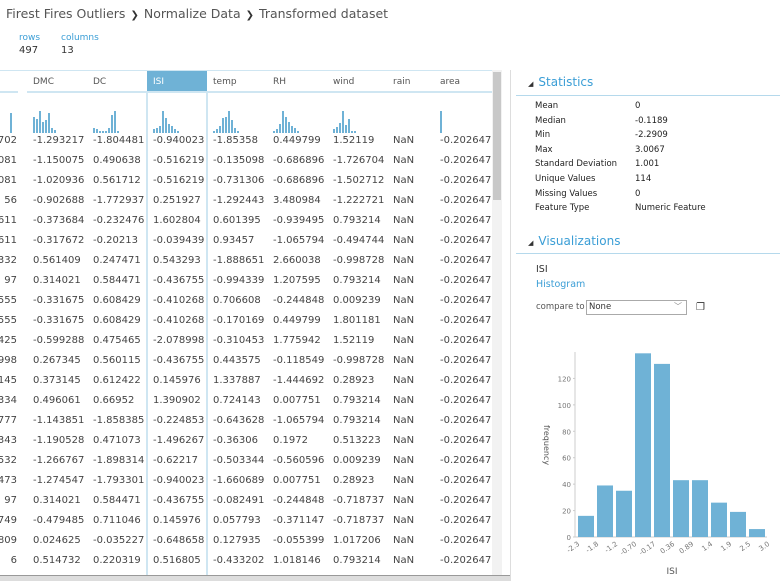 The height and width of the screenshot is (581, 780). What do you see at coordinates (298, 180) in the screenshot?
I see `table-cell: -0.686896` at bounding box center [298, 180].